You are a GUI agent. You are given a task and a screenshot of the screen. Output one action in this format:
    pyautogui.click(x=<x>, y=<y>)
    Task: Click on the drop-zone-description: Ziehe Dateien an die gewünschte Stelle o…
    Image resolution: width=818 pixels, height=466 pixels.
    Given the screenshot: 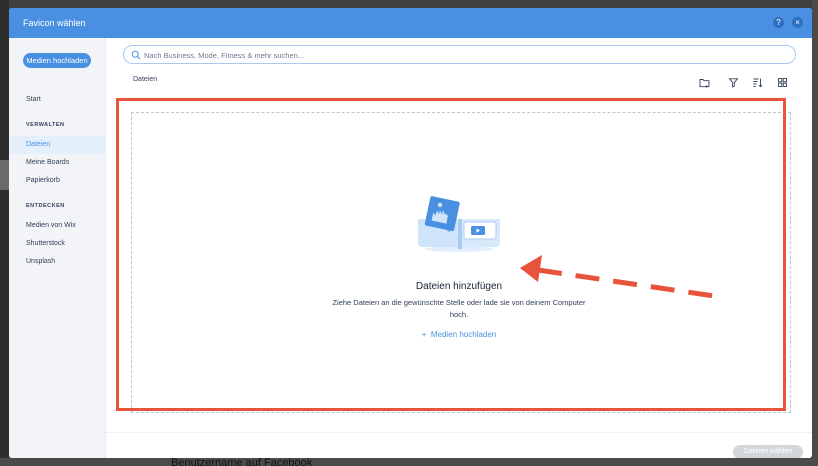 What is the action you would take?
    pyautogui.click(x=459, y=308)
    